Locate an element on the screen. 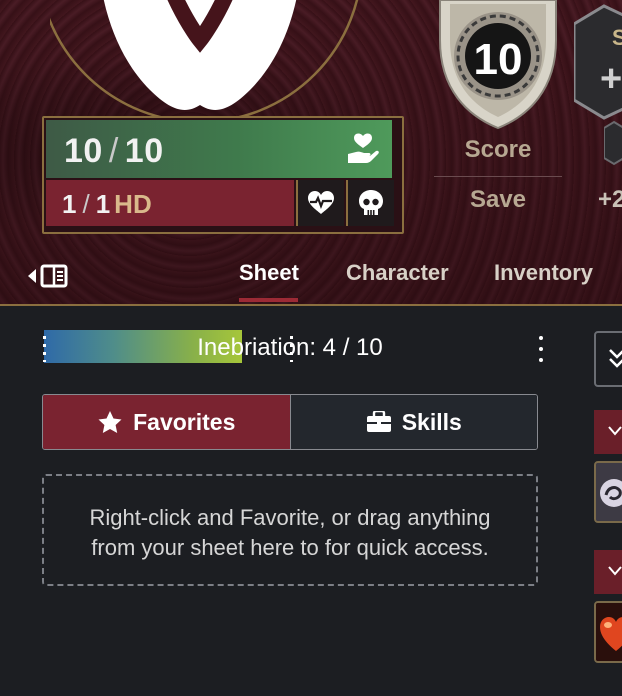 This screenshot has width=622, height=696. heal-icon is located at coordinates (363, 148).